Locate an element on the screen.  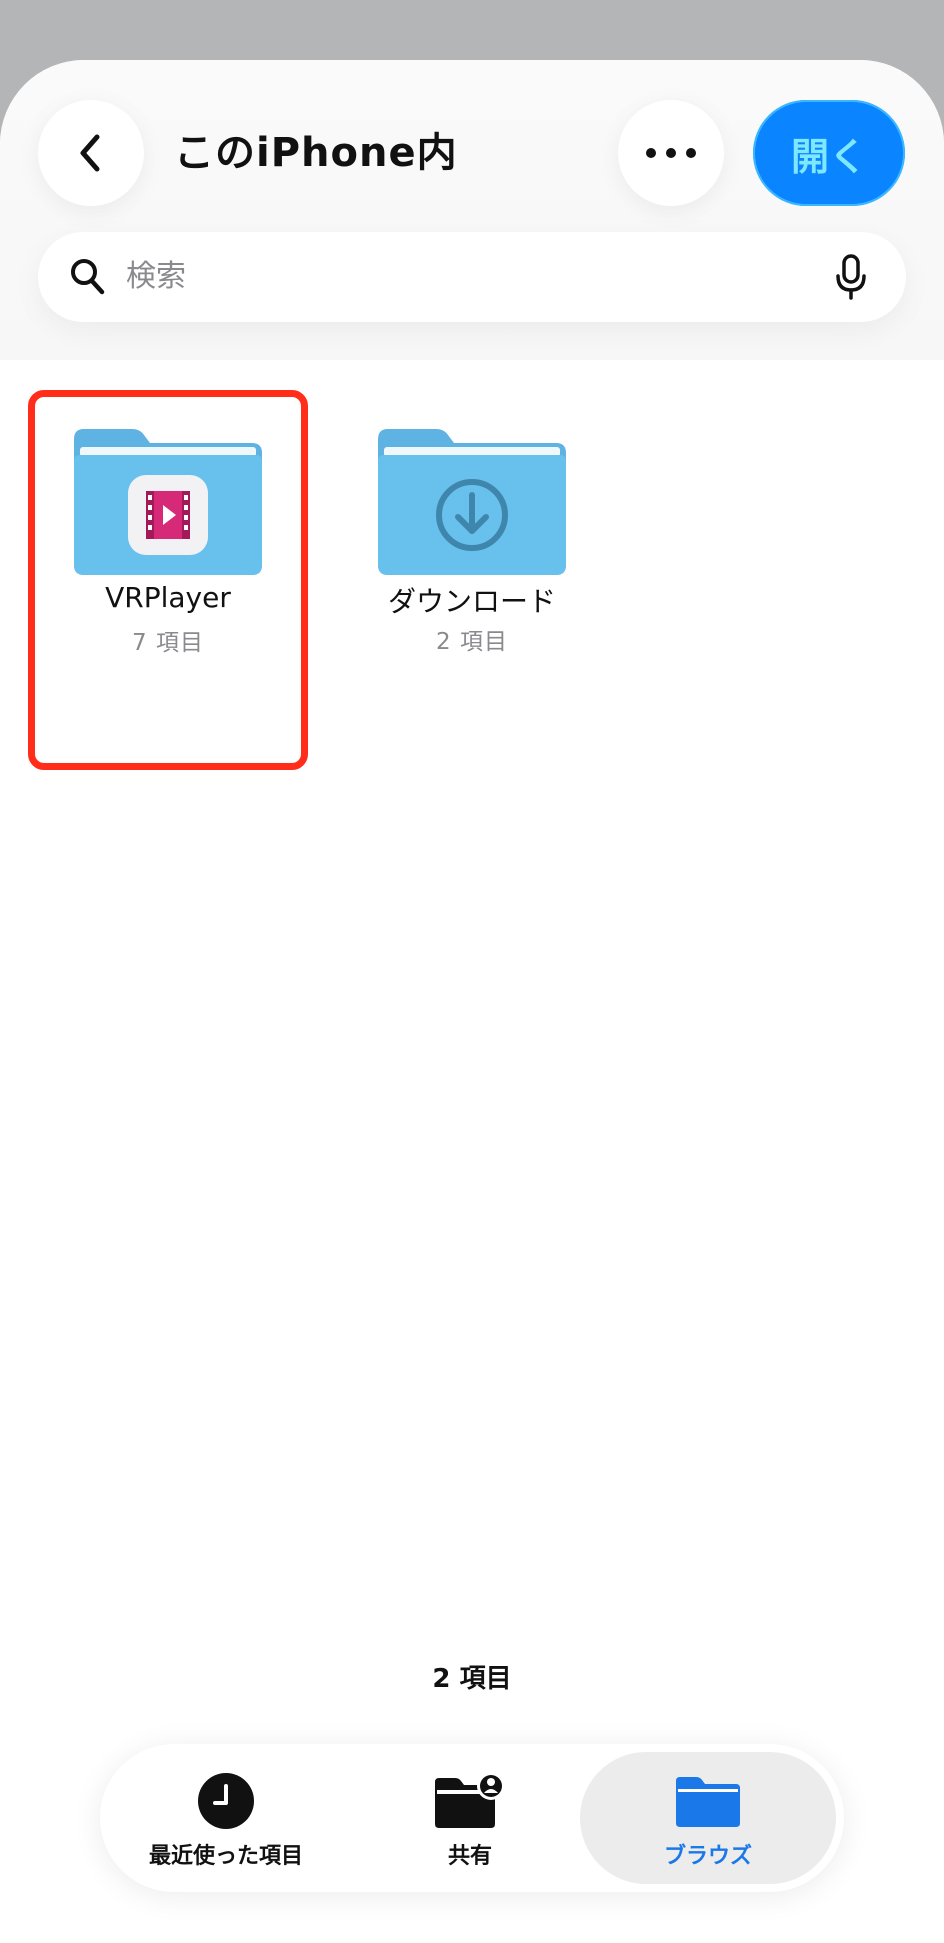
folder-item-count: 7 項目 is located at coordinates (168, 643).